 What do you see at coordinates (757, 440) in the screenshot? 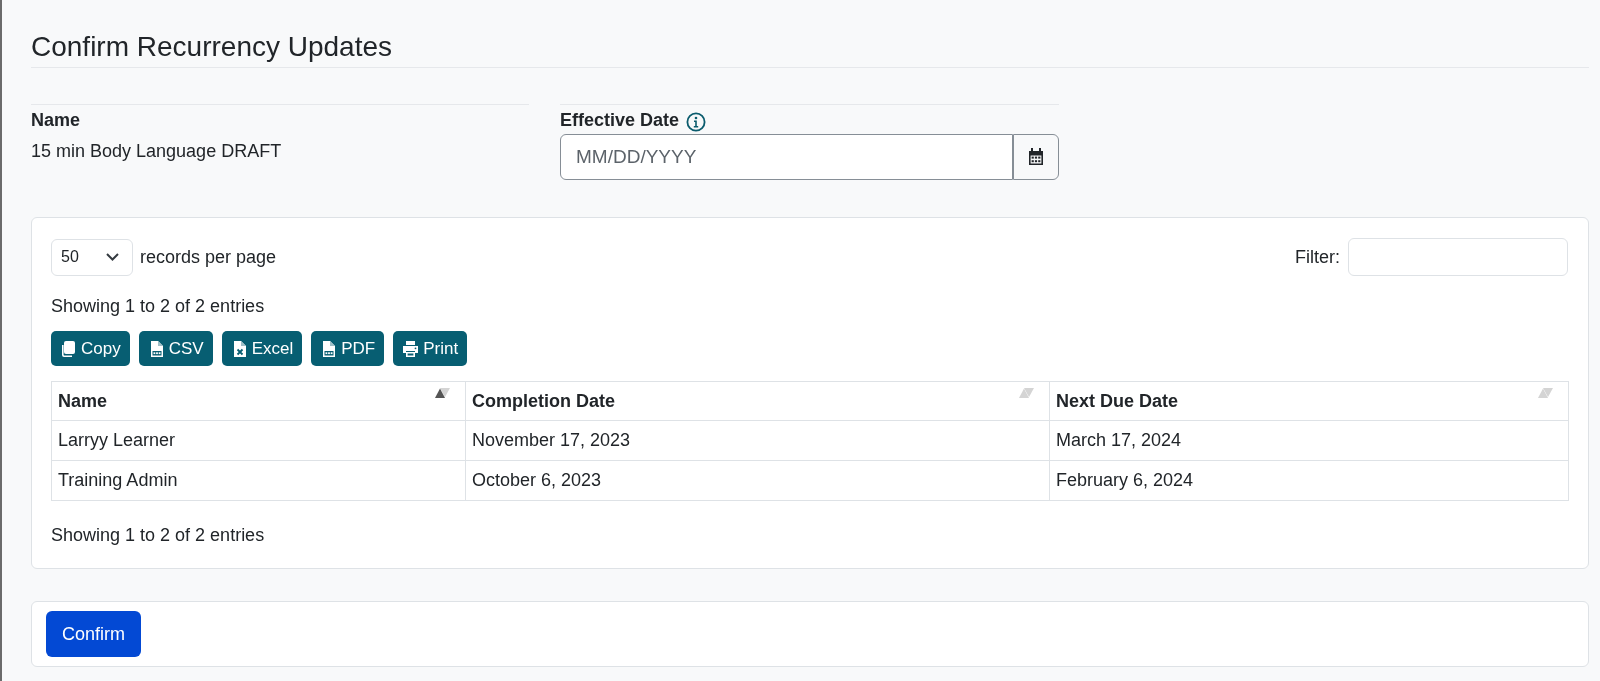
I see `table-cell: November 17, 2023` at bounding box center [757, 440].